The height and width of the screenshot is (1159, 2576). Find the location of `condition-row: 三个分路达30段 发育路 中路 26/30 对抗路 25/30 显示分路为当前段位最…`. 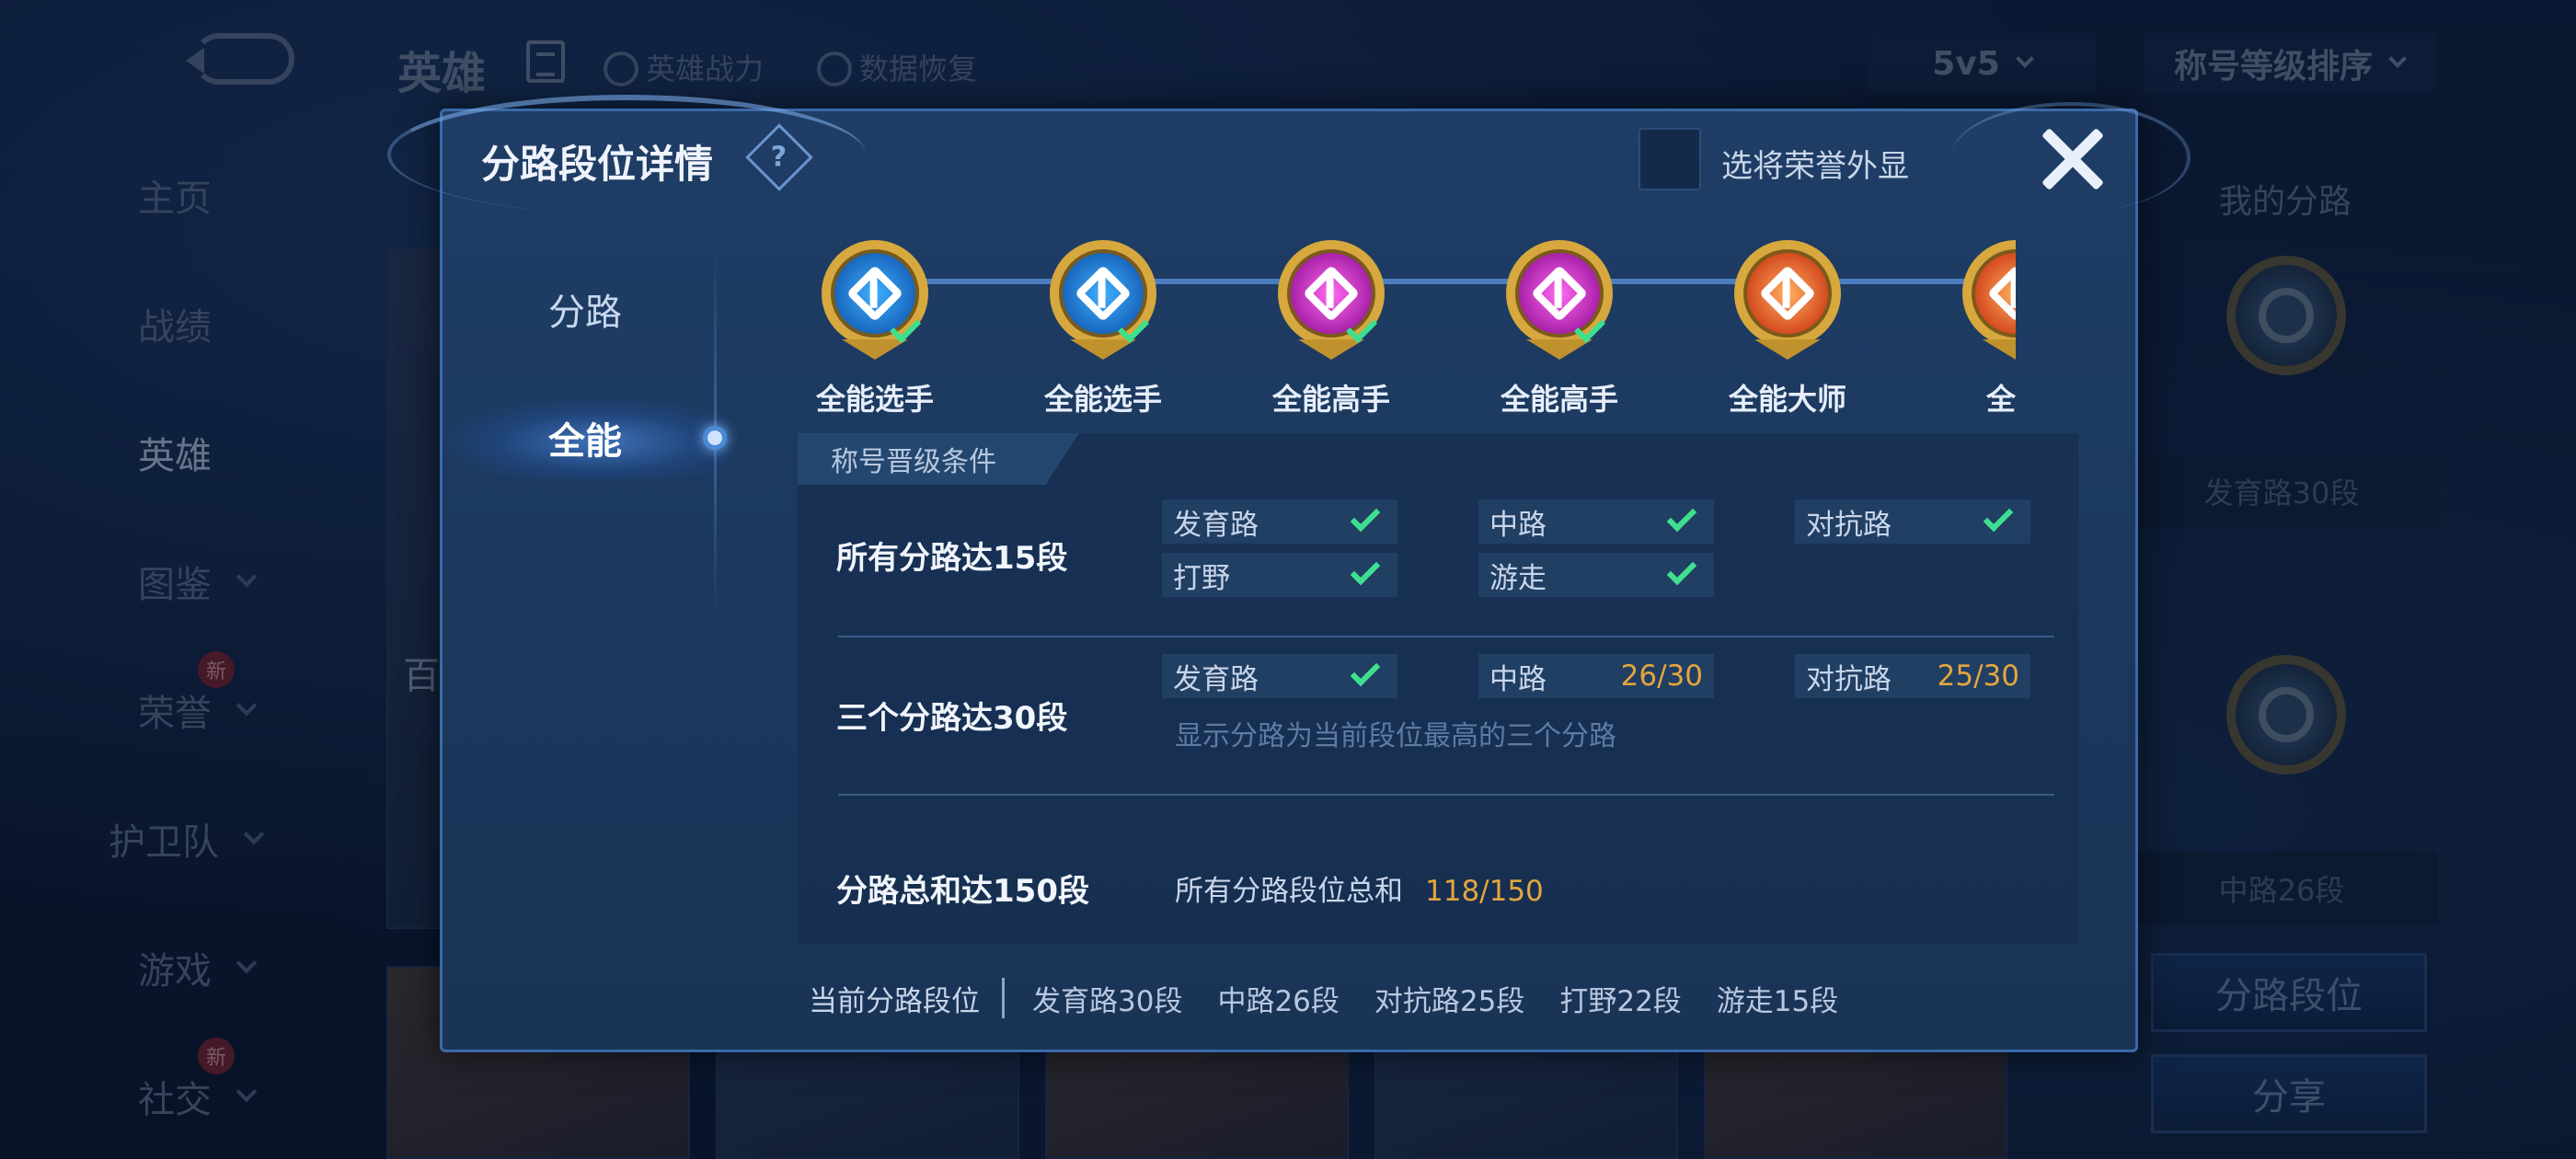

condition-row: 三个分路达30段 发育路 中路 26/30 对抗路 25/30 显示分路为当前段位最… is located at coordinates (1438, 720).